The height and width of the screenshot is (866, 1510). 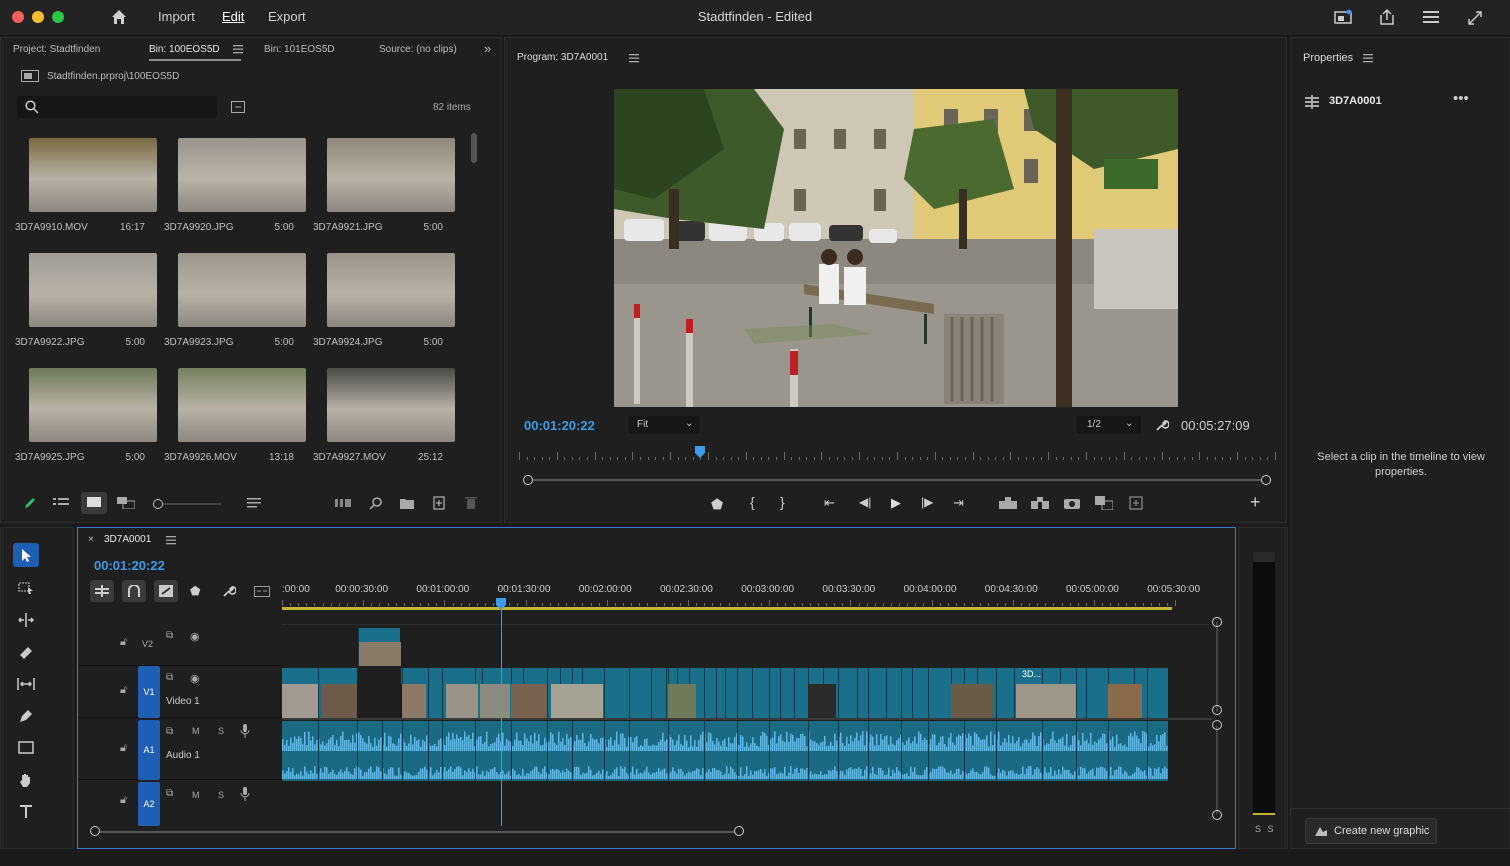 I want to click on program-time-ruler, so click(x=897, y=452).